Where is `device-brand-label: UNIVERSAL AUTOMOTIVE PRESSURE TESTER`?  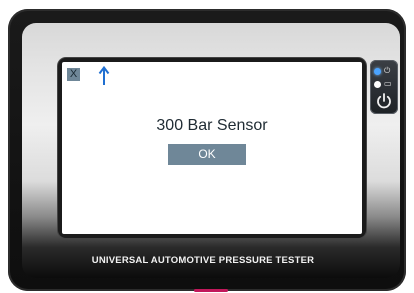 device-brand-label: UNIVERSAL AUTOMOTIVE PRESSURE TESTER is located at coordinates (203, 260).